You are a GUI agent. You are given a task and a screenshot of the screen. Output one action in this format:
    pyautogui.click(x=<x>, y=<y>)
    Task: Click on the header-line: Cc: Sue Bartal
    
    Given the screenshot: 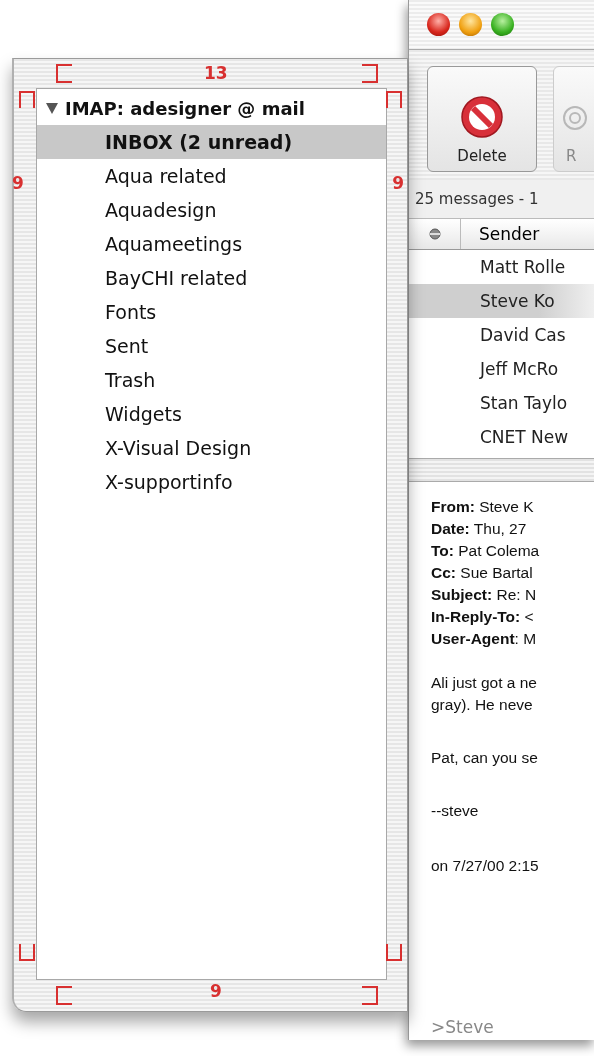 What is the action you would take?
    pyautogui.click(x=482, y=573)
    